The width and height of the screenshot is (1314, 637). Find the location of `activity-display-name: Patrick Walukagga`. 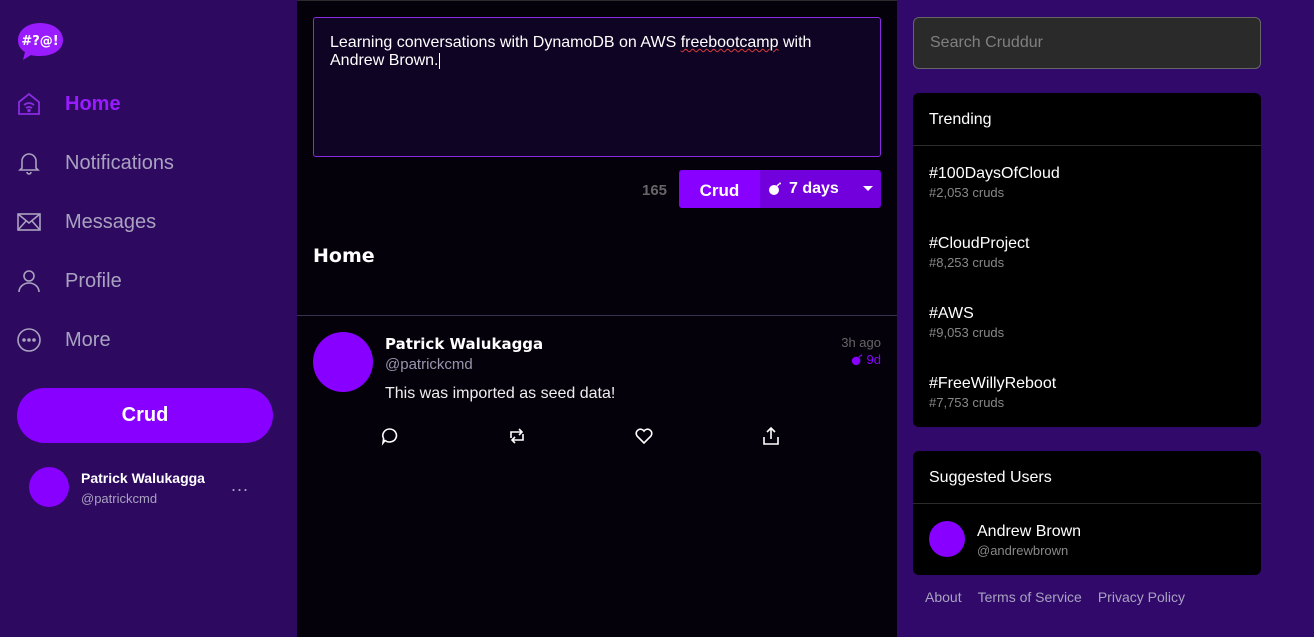

activity-display-name: Patrick Walukagga is located at coordinates (464, 344).